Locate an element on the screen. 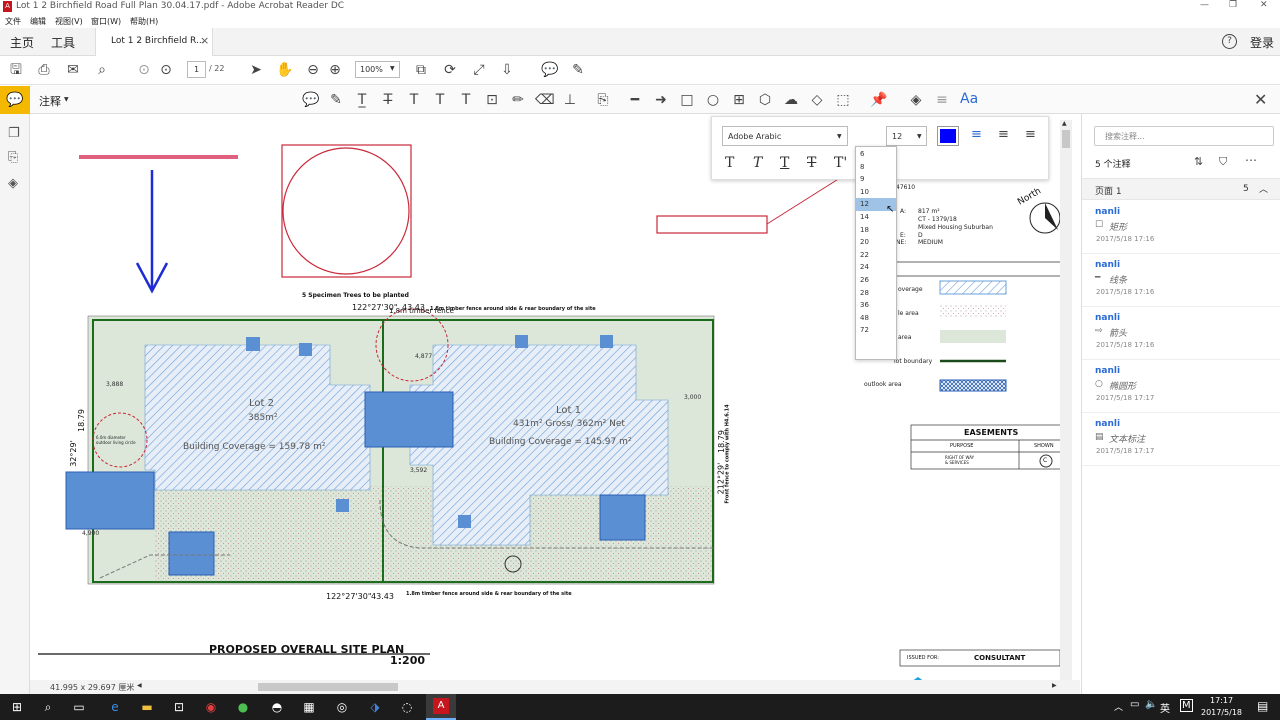  page-thumbnails-icon: ❐ is located at coordinates (14, 133).